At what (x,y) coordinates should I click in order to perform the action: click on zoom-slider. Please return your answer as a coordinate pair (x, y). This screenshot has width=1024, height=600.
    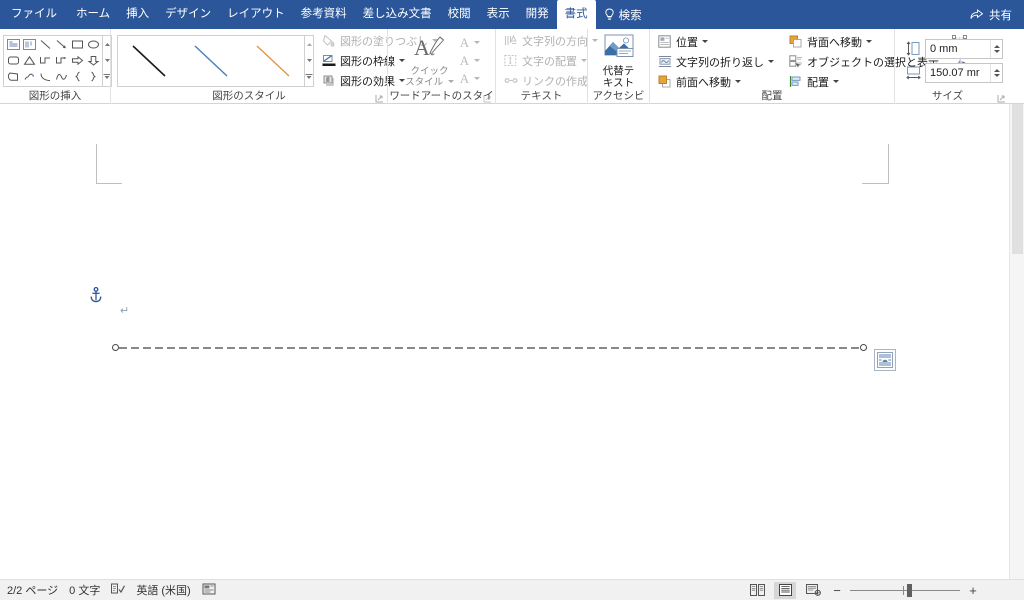
    Looking at the image, I should click on (905, 590).